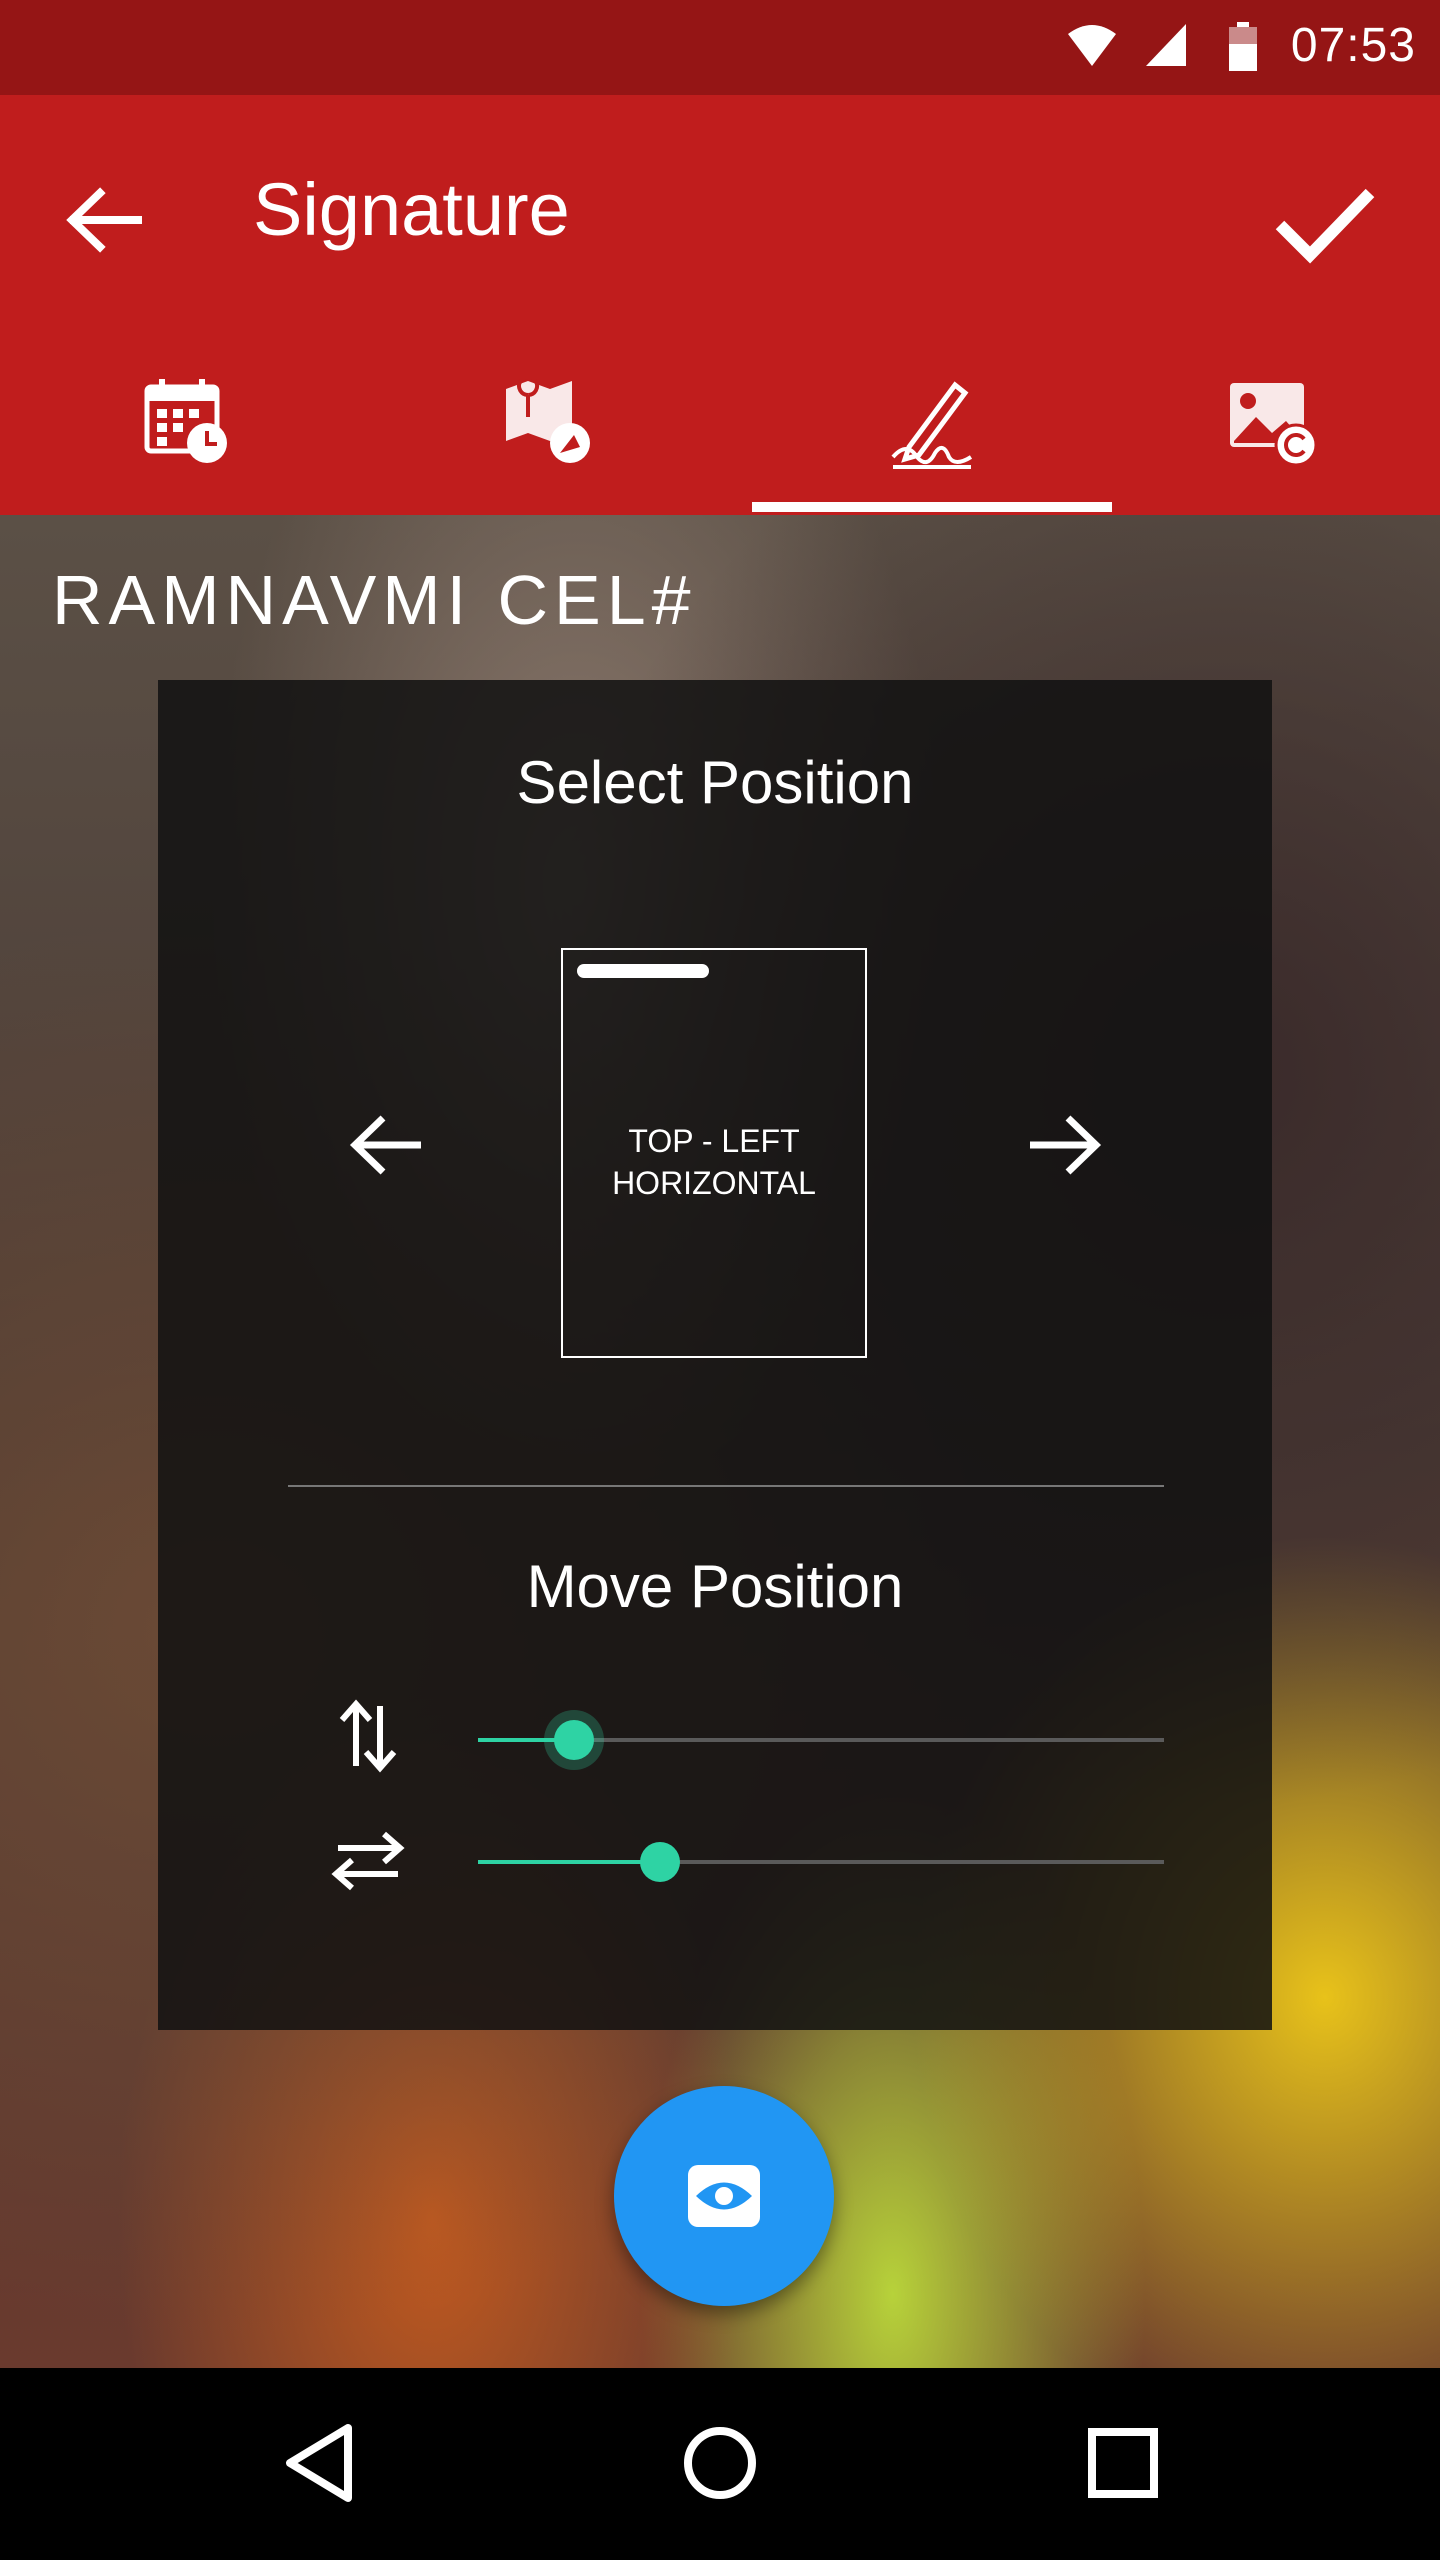  I want to click on back-triangle-icon, so click(319, 2463).